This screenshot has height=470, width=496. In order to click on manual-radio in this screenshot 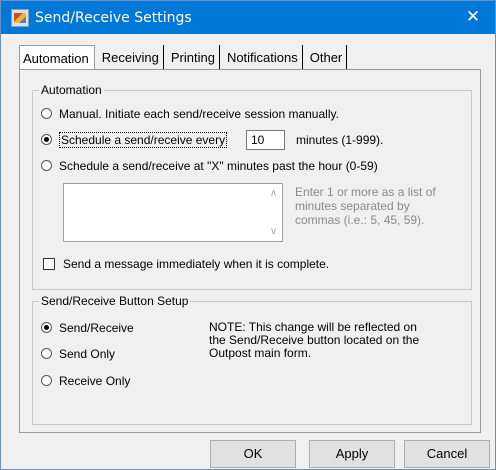, I will do `click(46, 113)`.